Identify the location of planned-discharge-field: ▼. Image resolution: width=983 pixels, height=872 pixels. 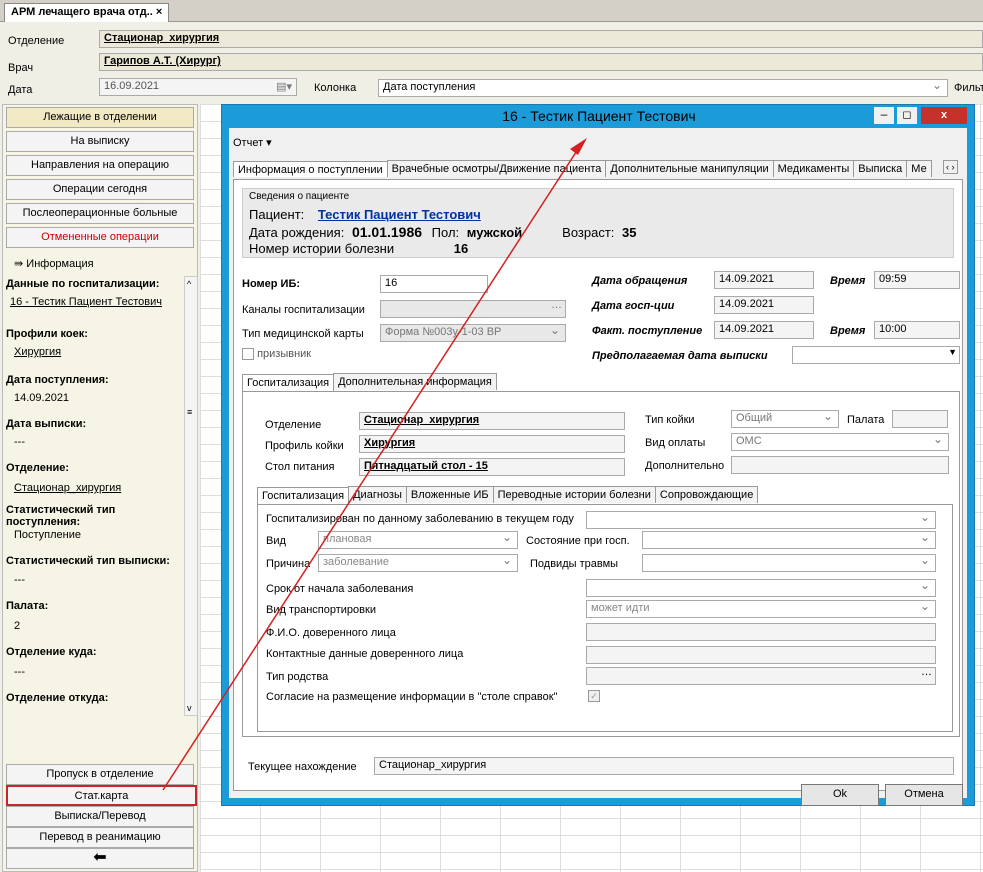
(876, 355).